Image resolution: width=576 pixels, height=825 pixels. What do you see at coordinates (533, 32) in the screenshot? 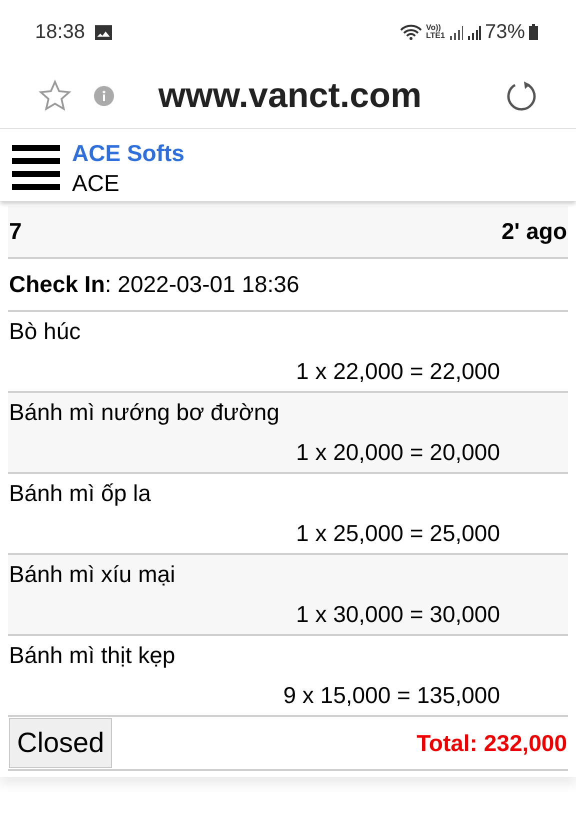
I see `battery-icon` at bounding box center [533, 32].